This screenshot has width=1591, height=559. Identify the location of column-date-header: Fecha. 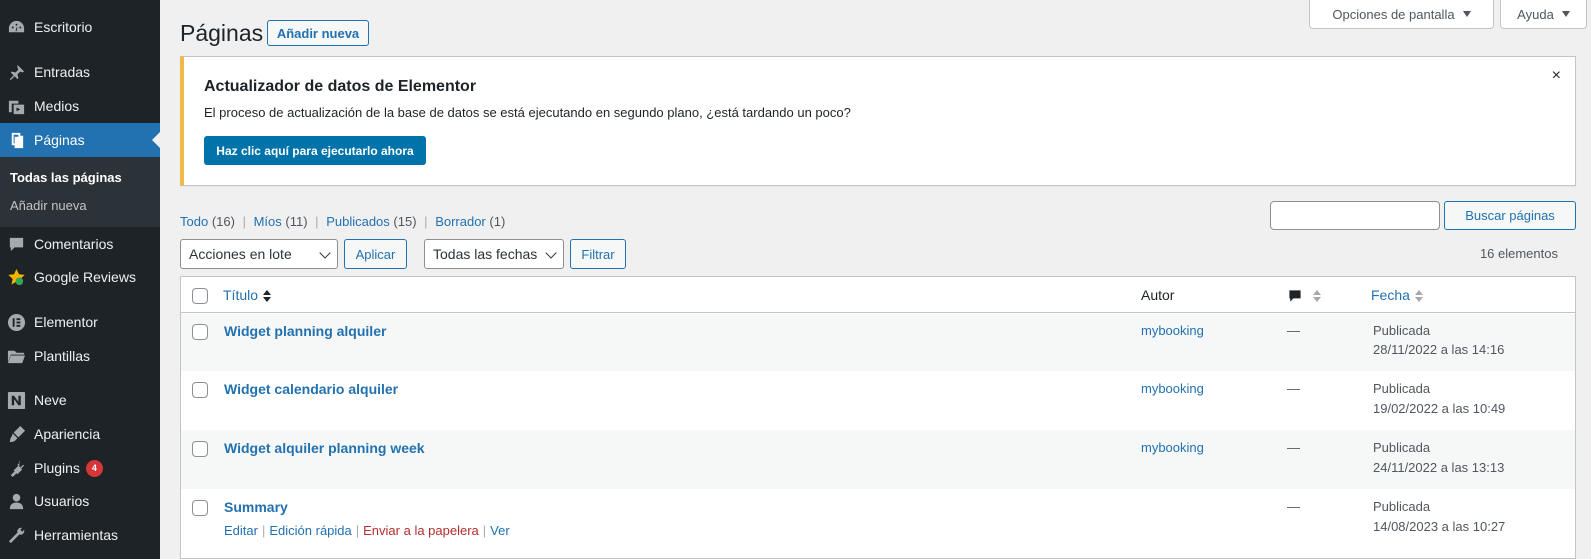
(1397, 295).